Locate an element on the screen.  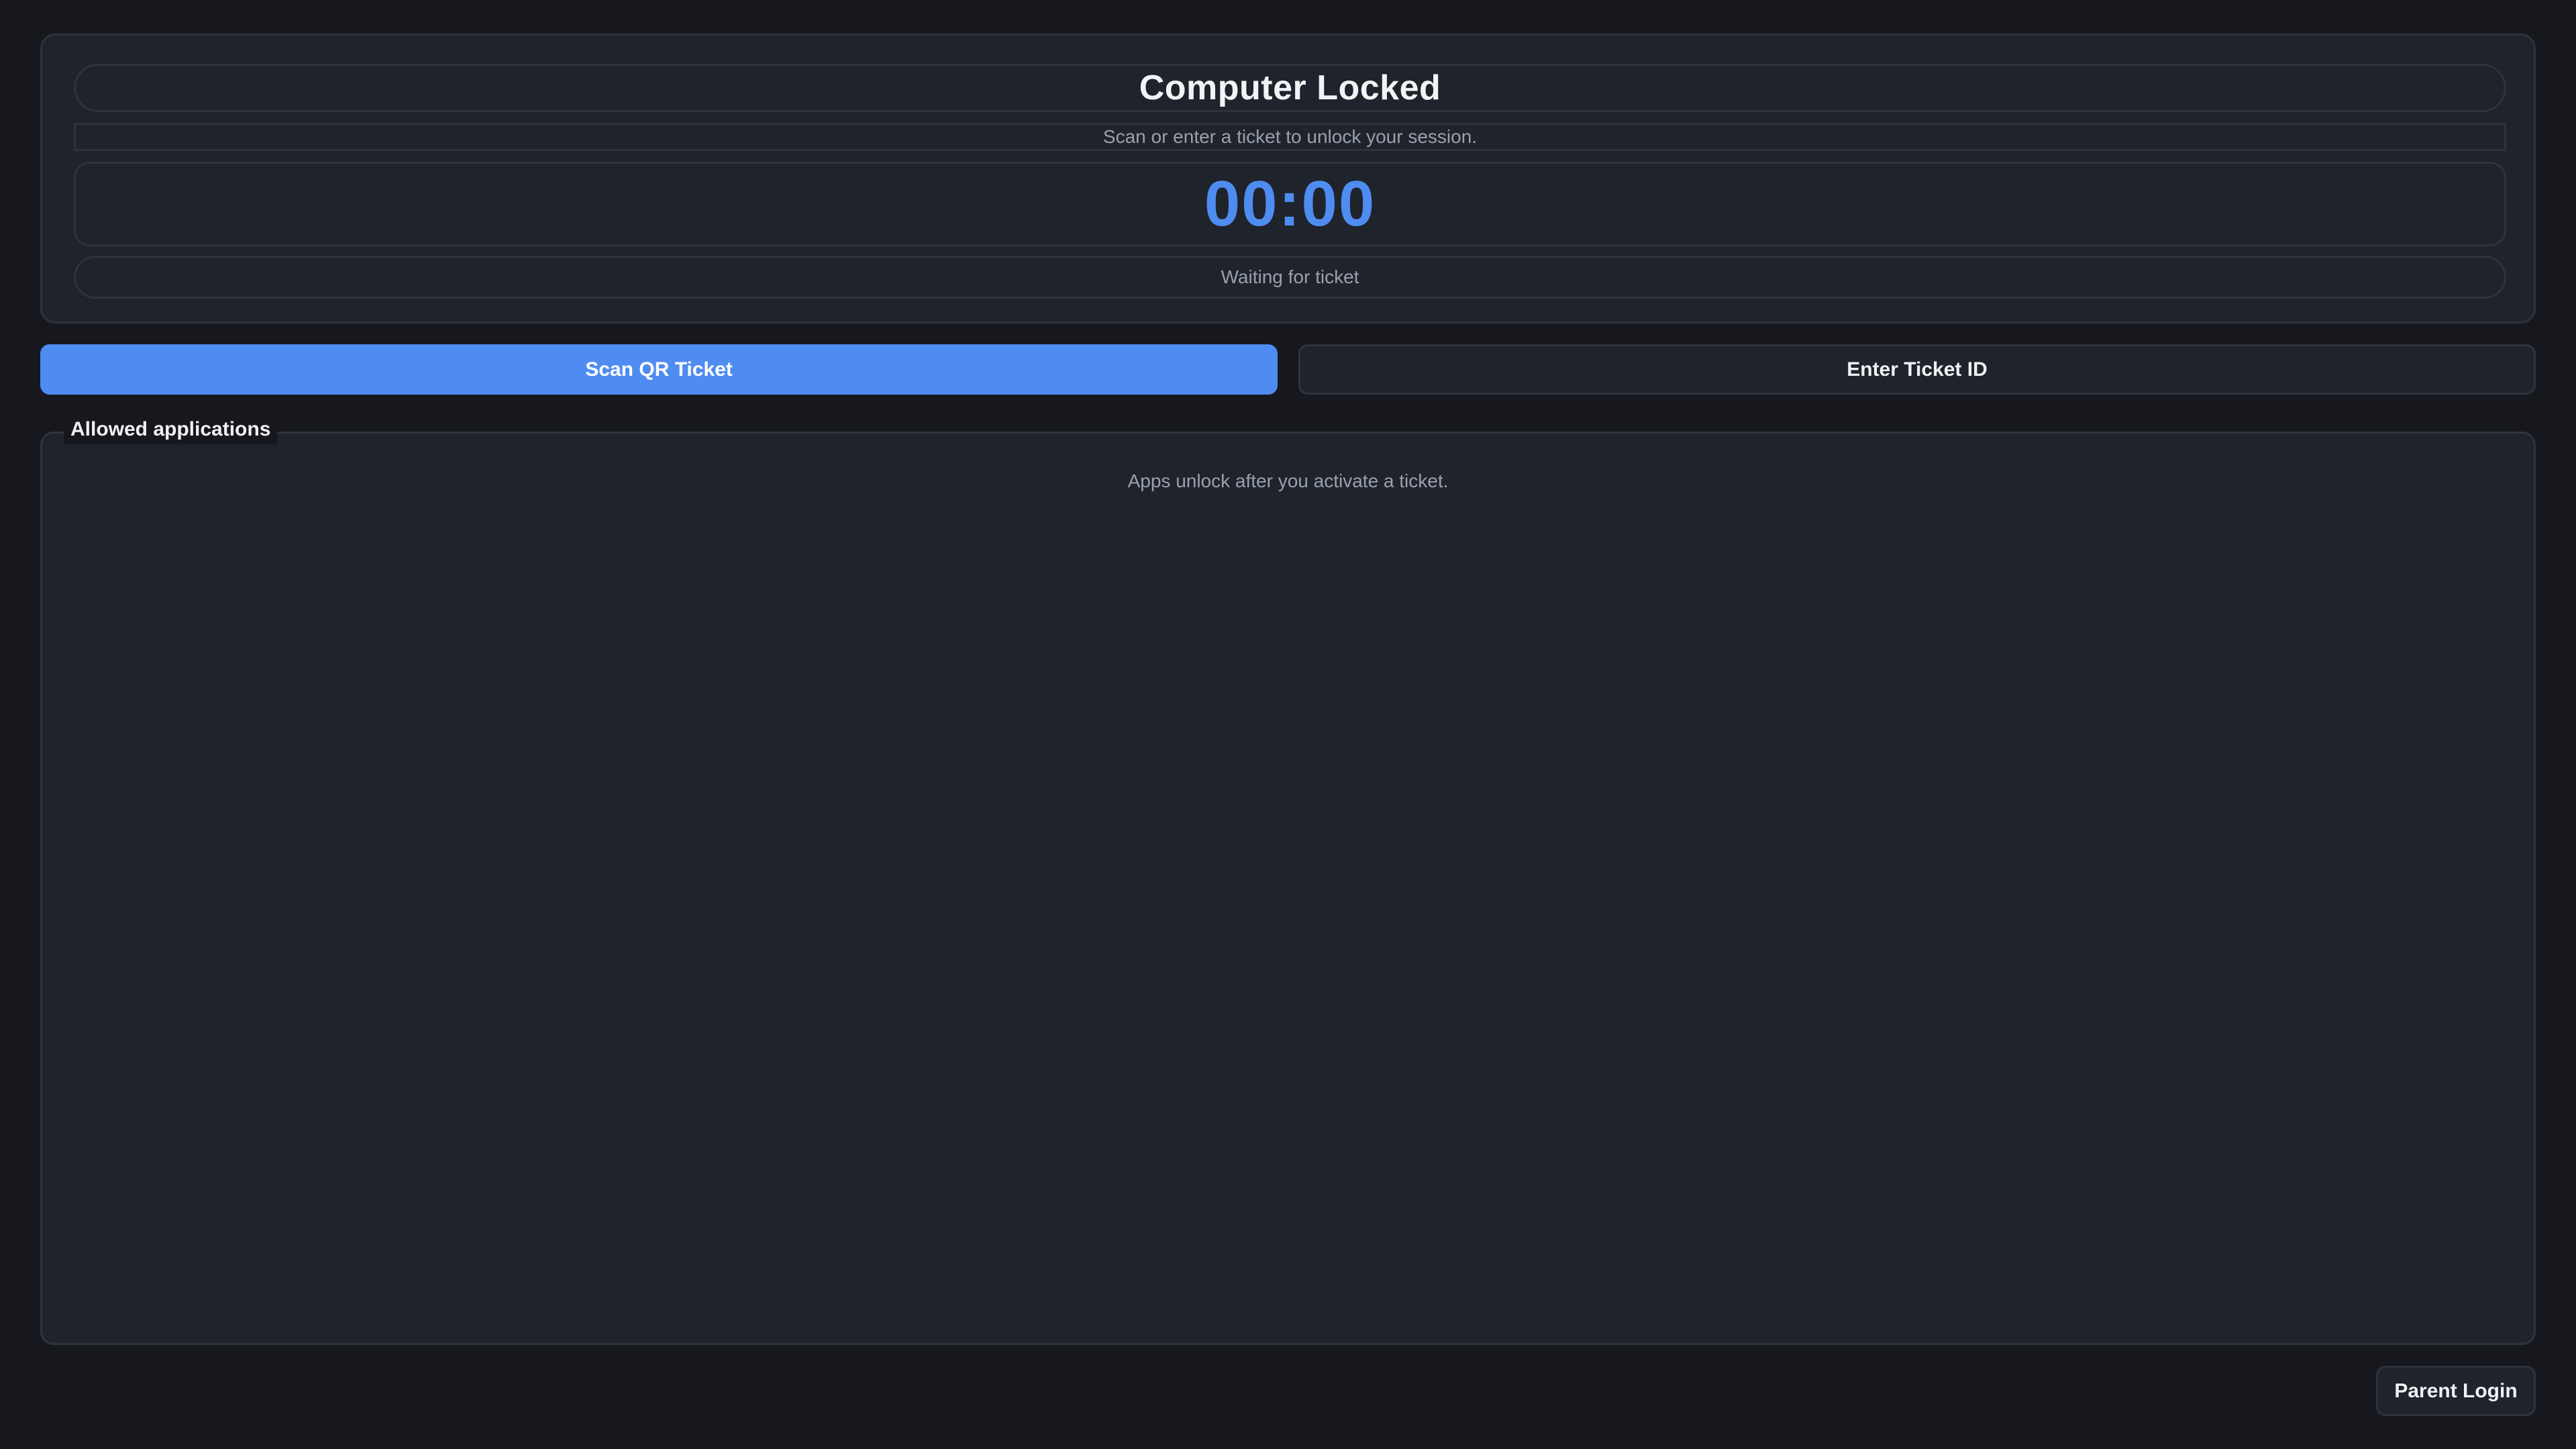
allowed-applications-heading: Allowed applications is located at coordinates (171, 429).